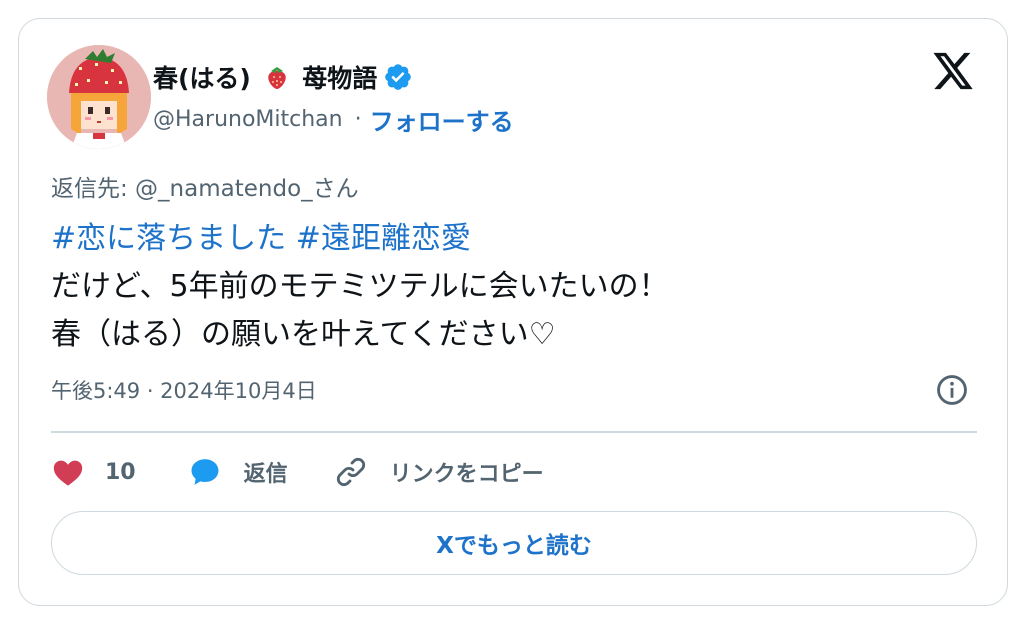  Describe the element at coordinates (350, 472) in the screenshot. I see `link-icon` at that location.